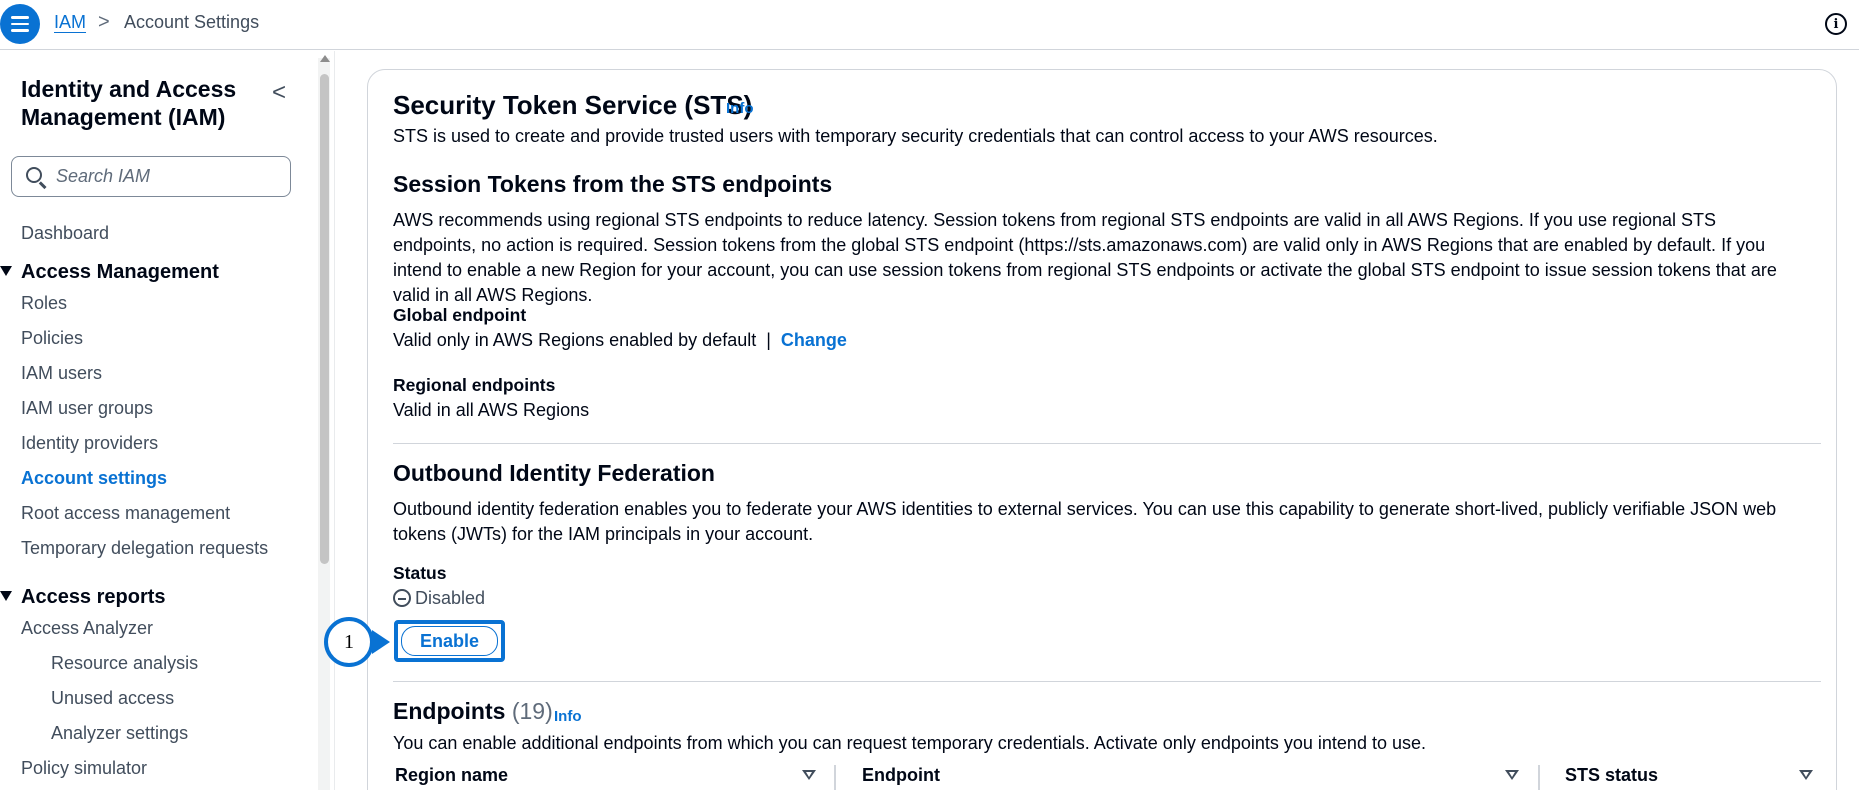 Image resolution: width=1859 pixels, height=790 pixels. What do you see at coordinates (125, 513) in the screenshot?
I see `sidebar-item-root-access-management: Root access management` at bounding box center [125, 513].